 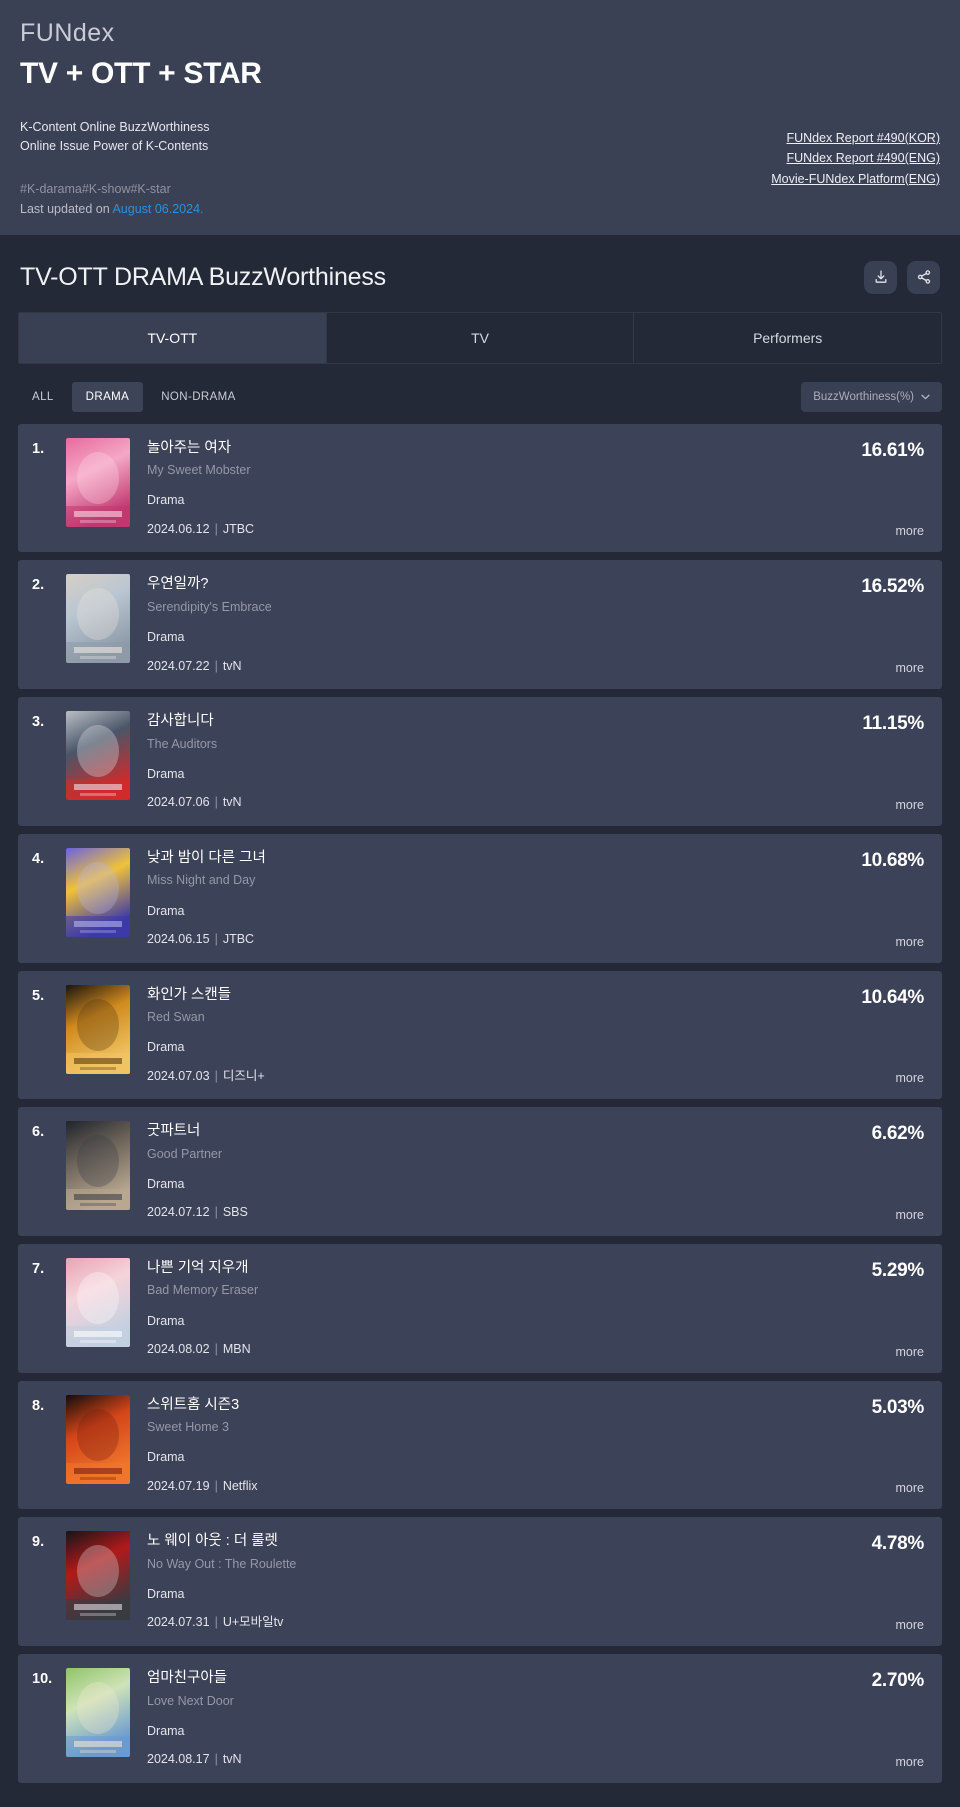 I want to click on title-english: Red Swan, so click(x=176, y=1017).